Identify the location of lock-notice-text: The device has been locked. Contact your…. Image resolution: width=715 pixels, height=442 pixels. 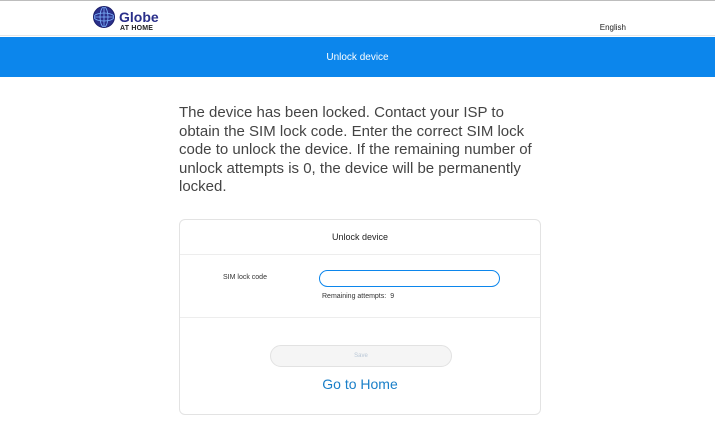
(355, 149).